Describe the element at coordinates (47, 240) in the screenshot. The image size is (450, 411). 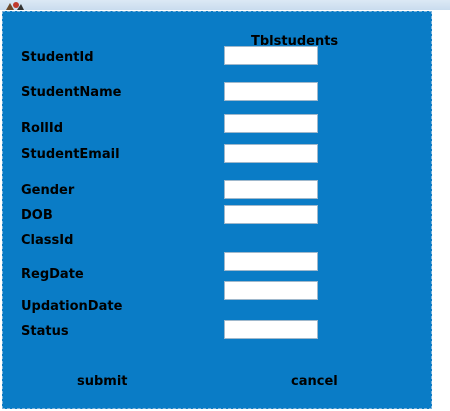
I see `label-class-id: ClassId` at that location.